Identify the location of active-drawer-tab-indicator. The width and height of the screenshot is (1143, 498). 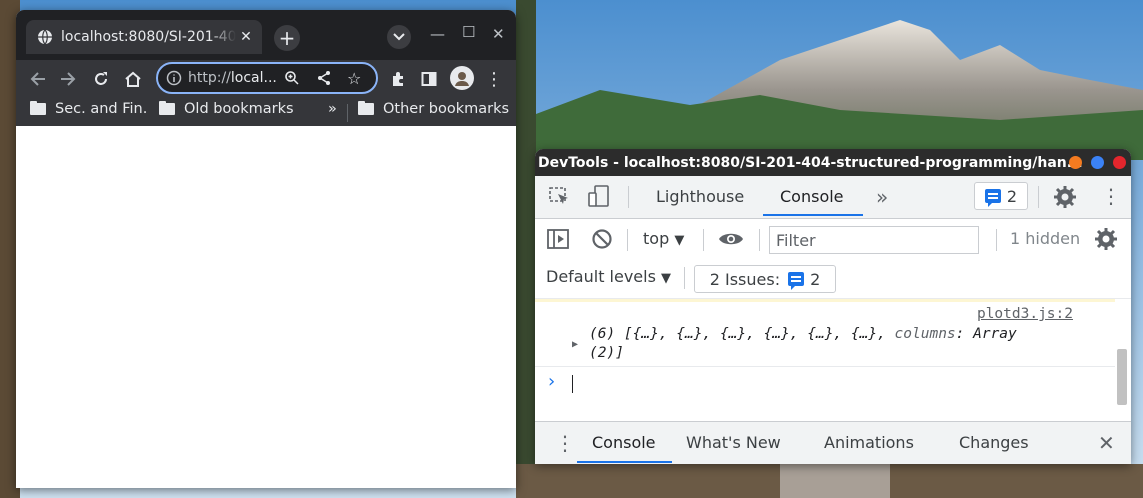
(624, 462).